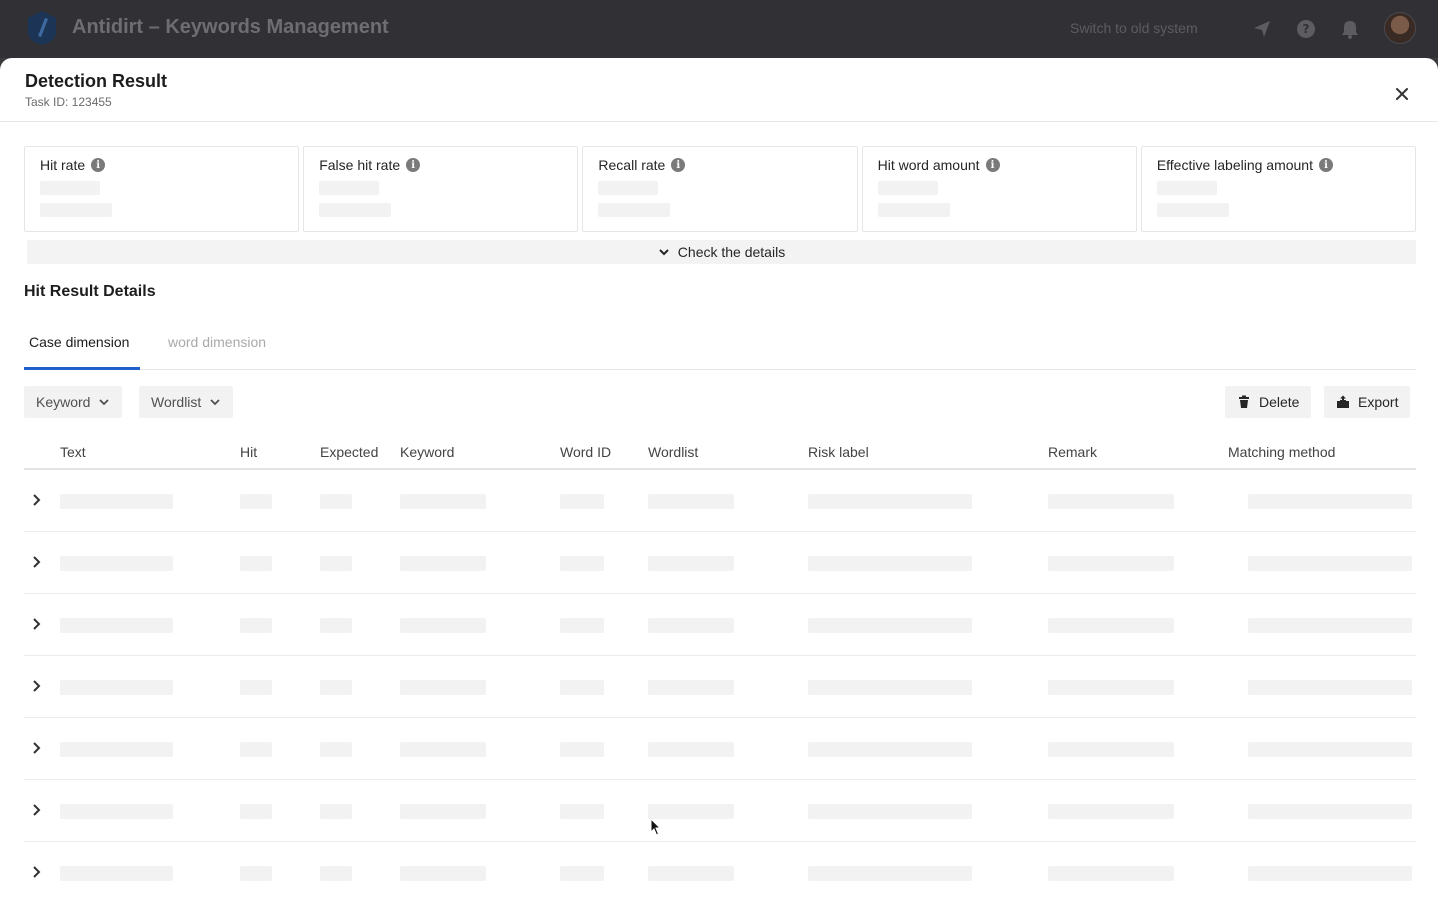 Image resolution: width=1438 pixels, height=898 pixels. What do you see at coordinates (719, 90) in the screenshot?
I see `drawer-header: Detection Result Task ID: 123455` at bounding box center [719, 90].